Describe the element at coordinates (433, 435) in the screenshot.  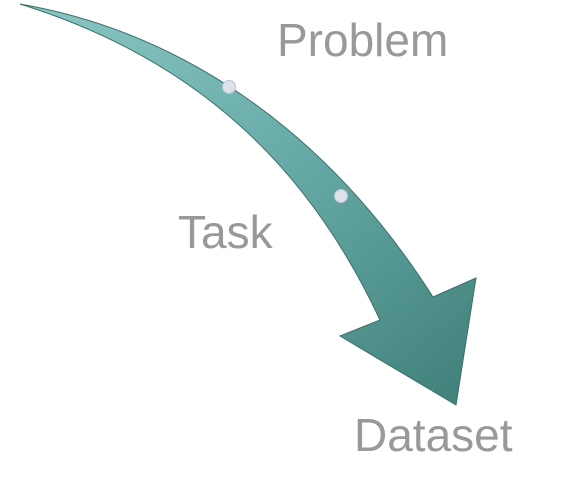
I see `dataset-label: Dataset` at that location.